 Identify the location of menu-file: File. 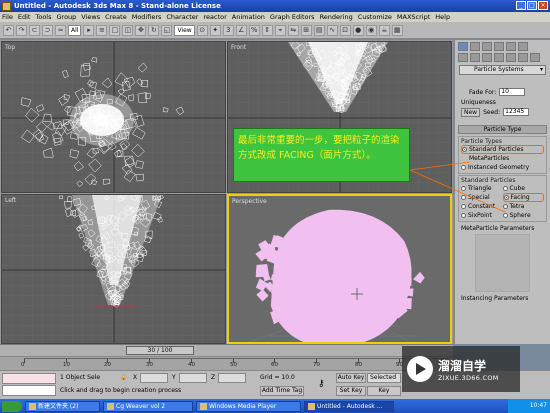
(7, 17).